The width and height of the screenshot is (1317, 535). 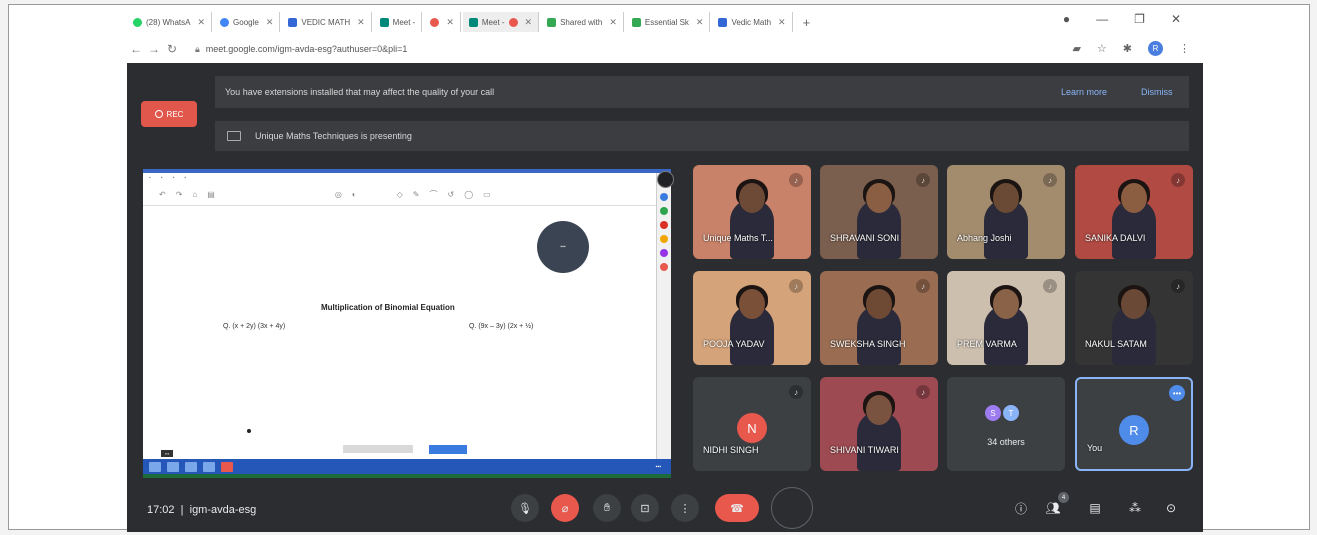 I want to click on meeting-code: igm-avda-esg, so click(x=223, y=510).